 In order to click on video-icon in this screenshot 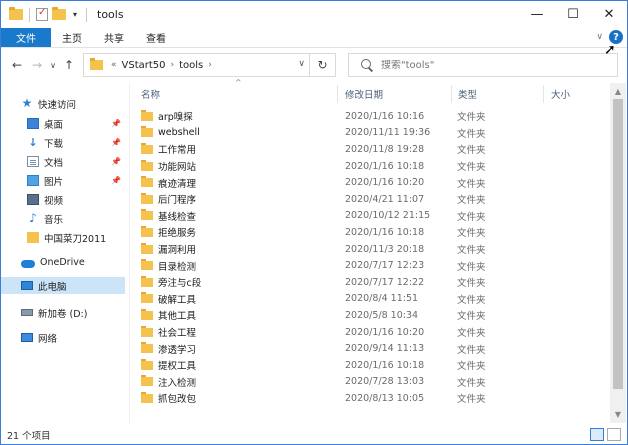, I will do `click(33, 199)`.